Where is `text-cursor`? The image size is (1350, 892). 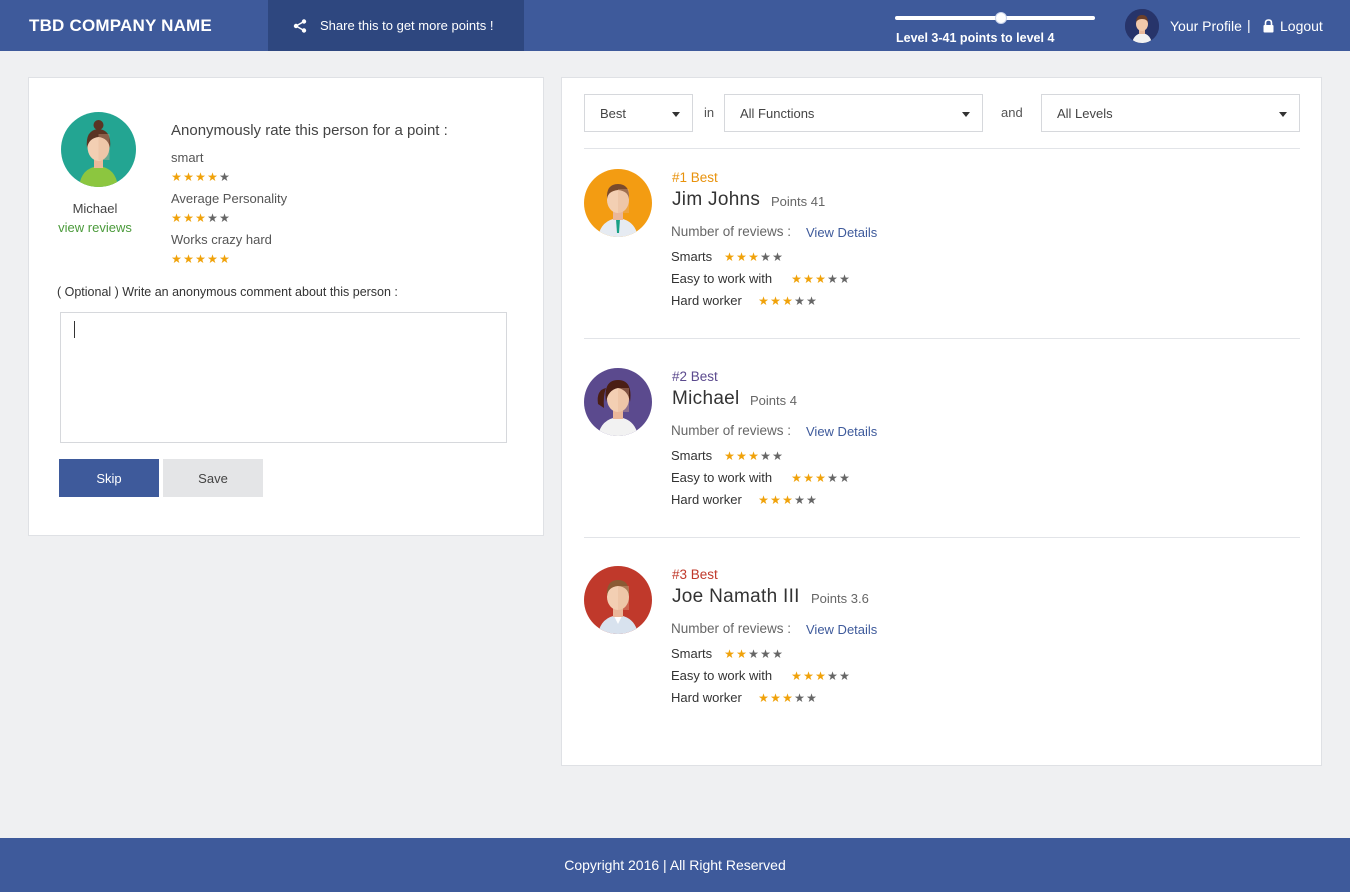
text-cursor is located at coordinates (74, 329).